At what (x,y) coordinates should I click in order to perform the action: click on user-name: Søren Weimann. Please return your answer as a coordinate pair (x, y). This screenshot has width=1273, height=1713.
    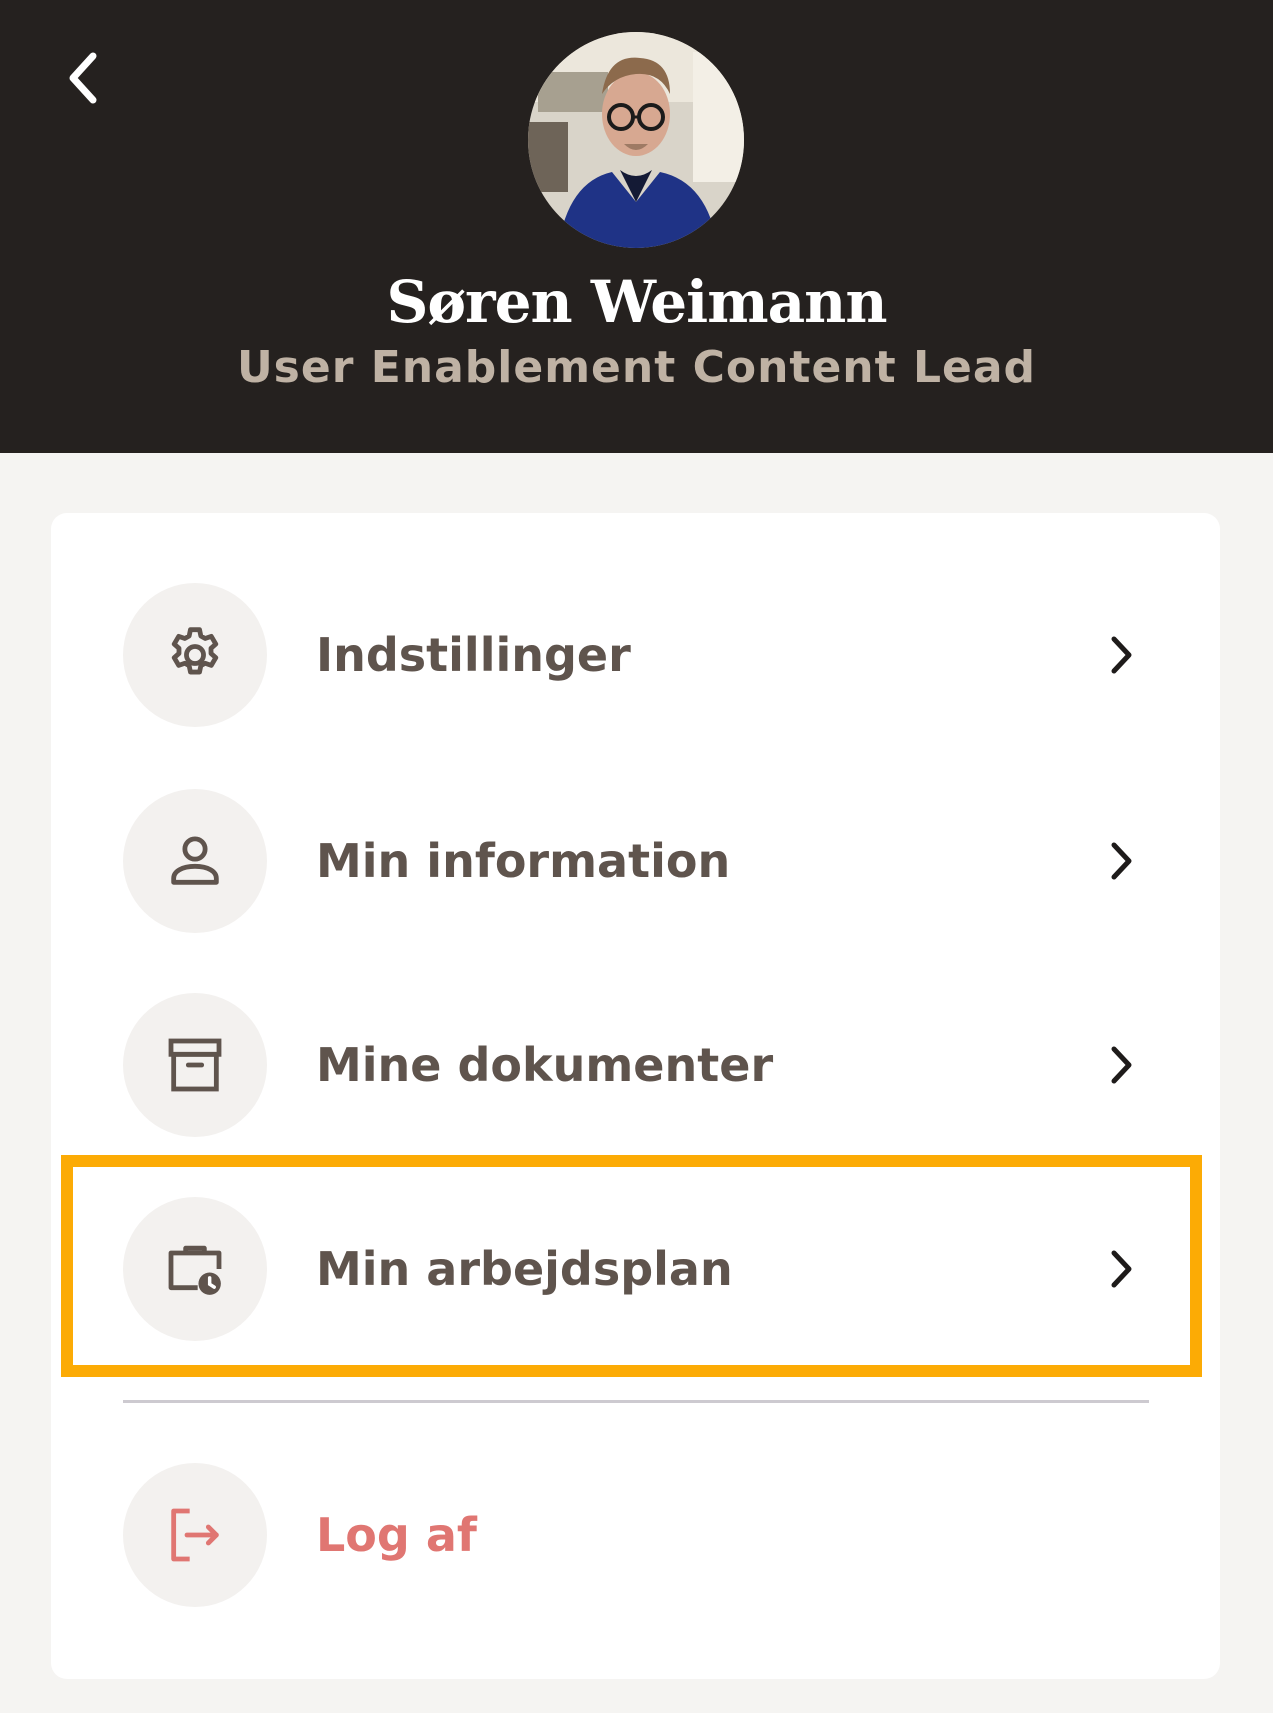
    Looking at the image, I should click on (636, 302).